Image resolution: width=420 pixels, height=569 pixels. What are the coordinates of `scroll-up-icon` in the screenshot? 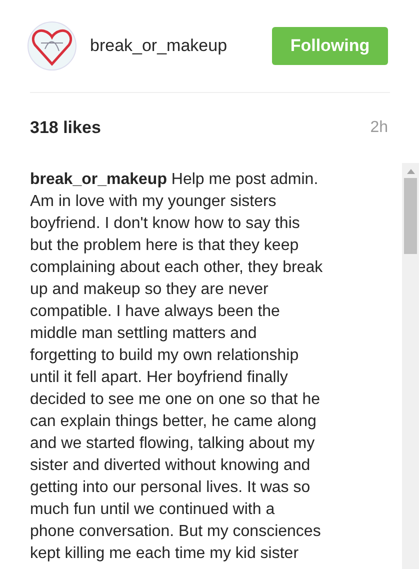 It's located at (410, 171).